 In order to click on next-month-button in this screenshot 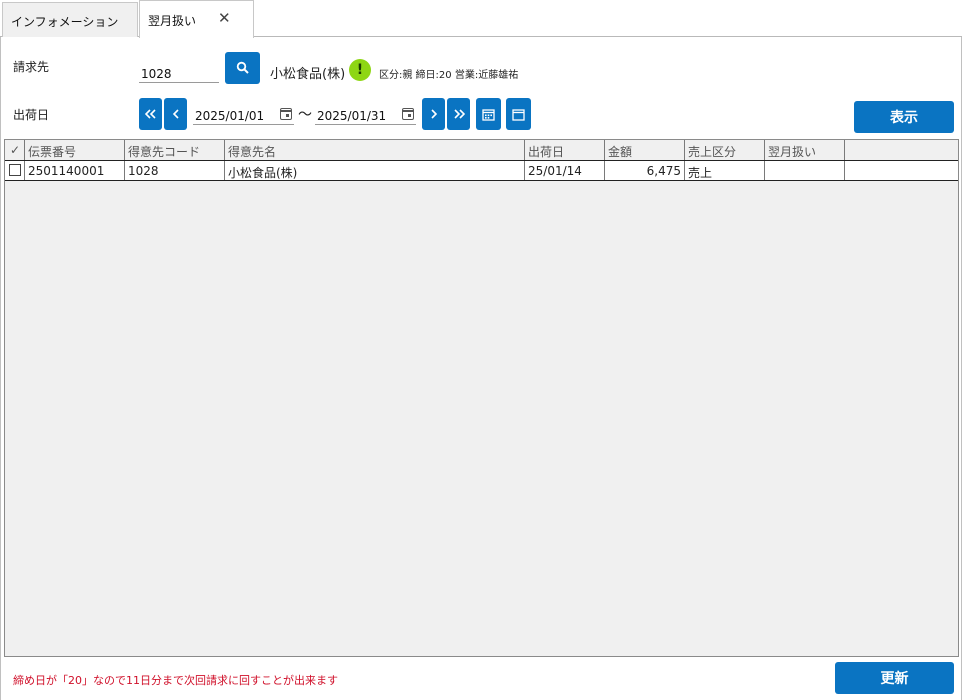, I will do `click(458, 114)`.